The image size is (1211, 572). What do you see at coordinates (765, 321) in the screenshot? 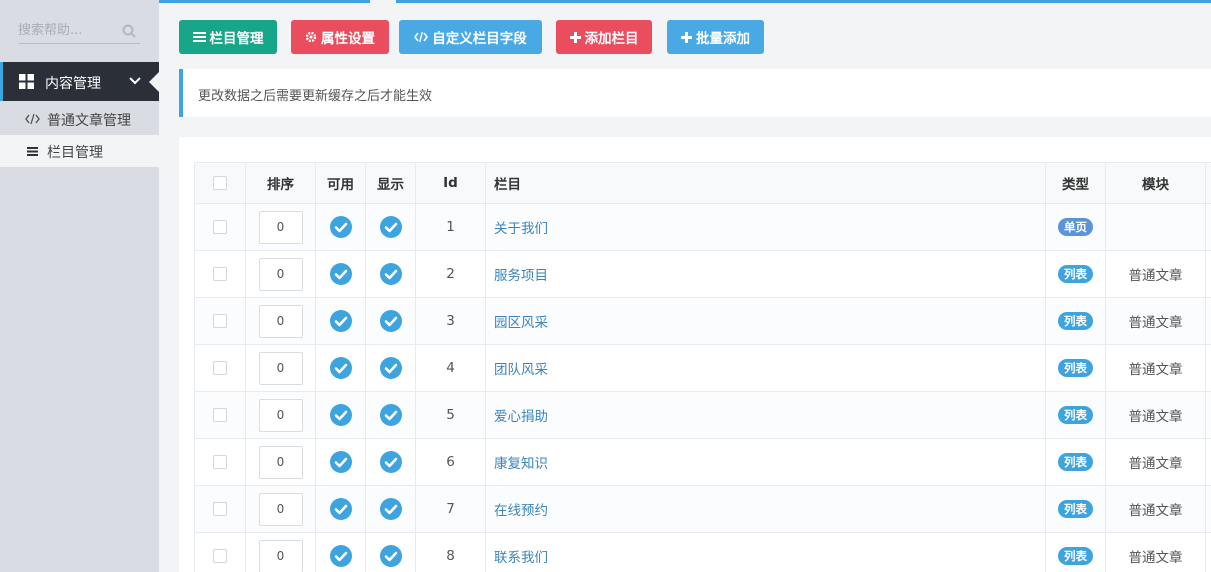
I see `column-name-link: 园区风采` at bounding box center [765, 321].